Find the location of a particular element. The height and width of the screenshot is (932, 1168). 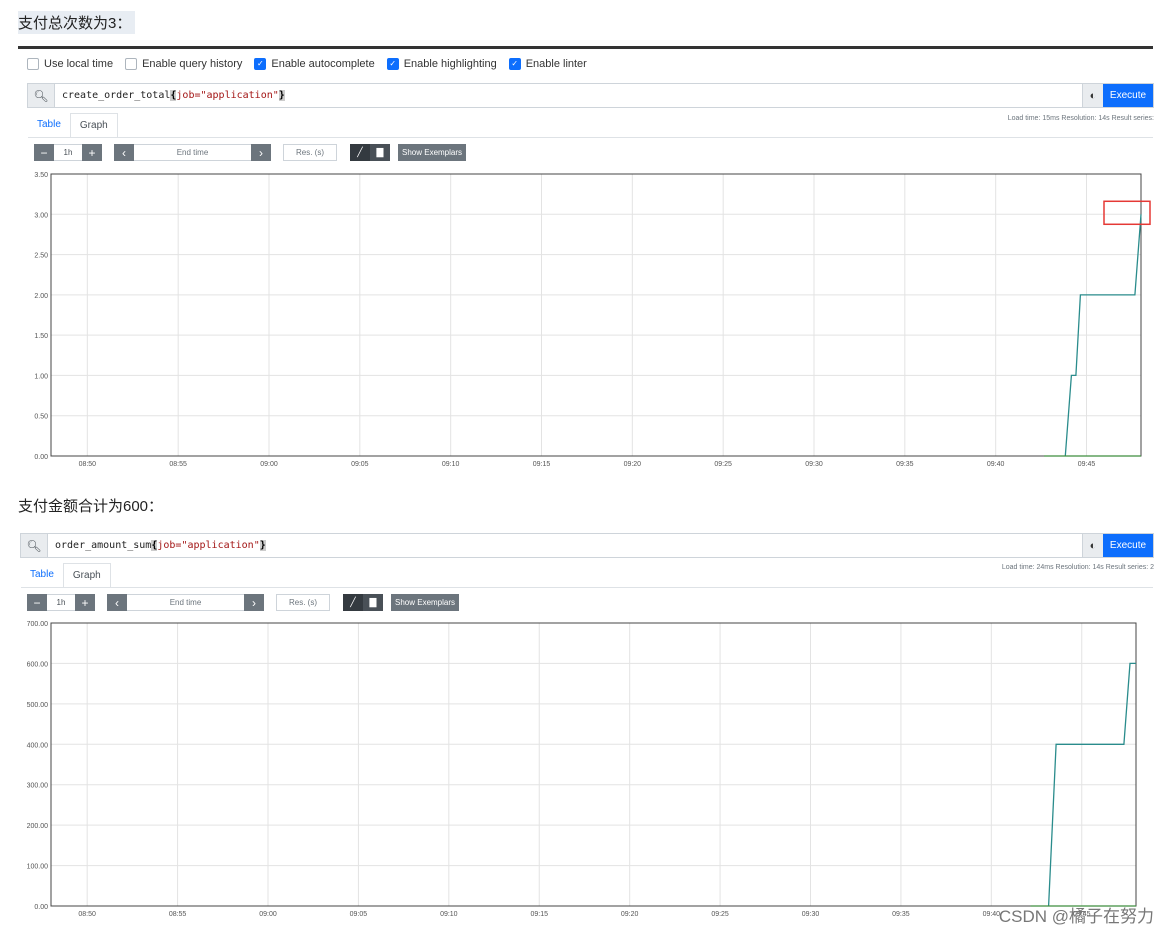

watermark: CSDN @橘子在努力 is located at coordinates (1076, 916).